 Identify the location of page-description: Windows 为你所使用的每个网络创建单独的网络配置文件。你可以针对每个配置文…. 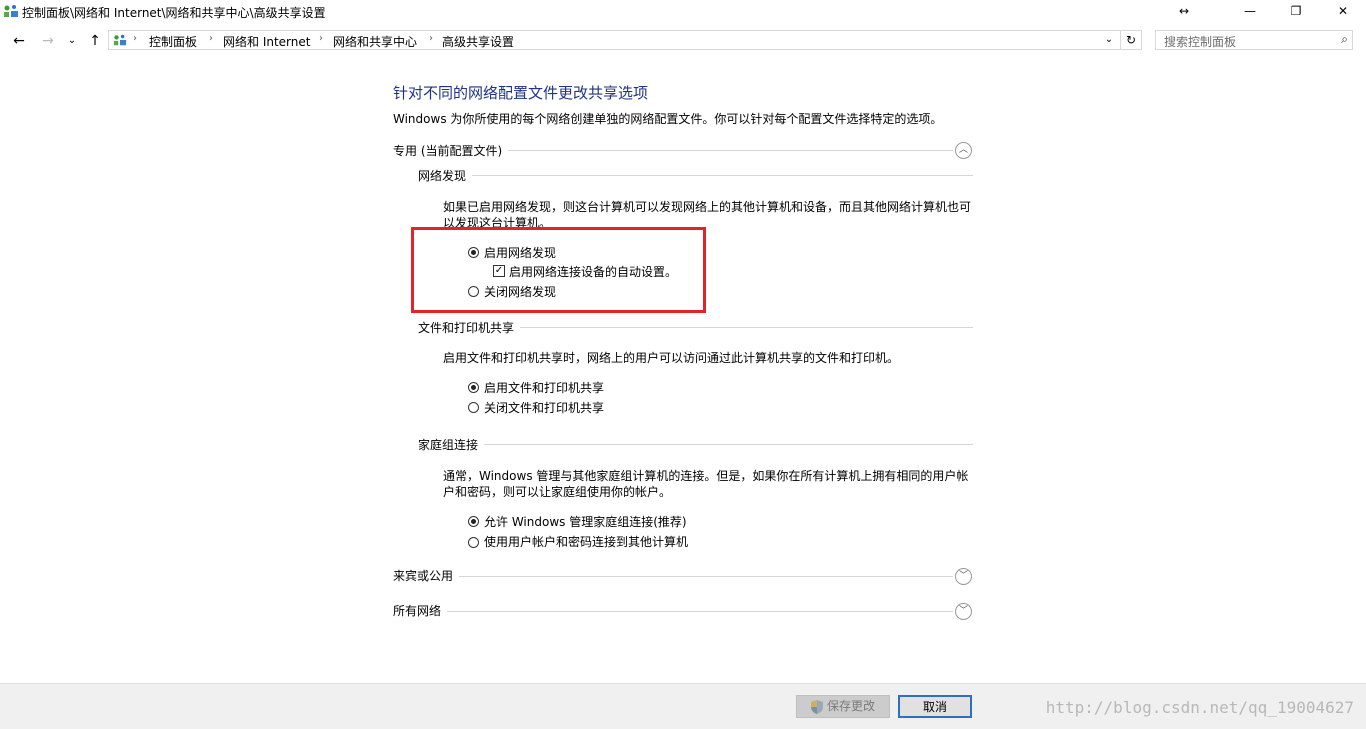
(668, 119).